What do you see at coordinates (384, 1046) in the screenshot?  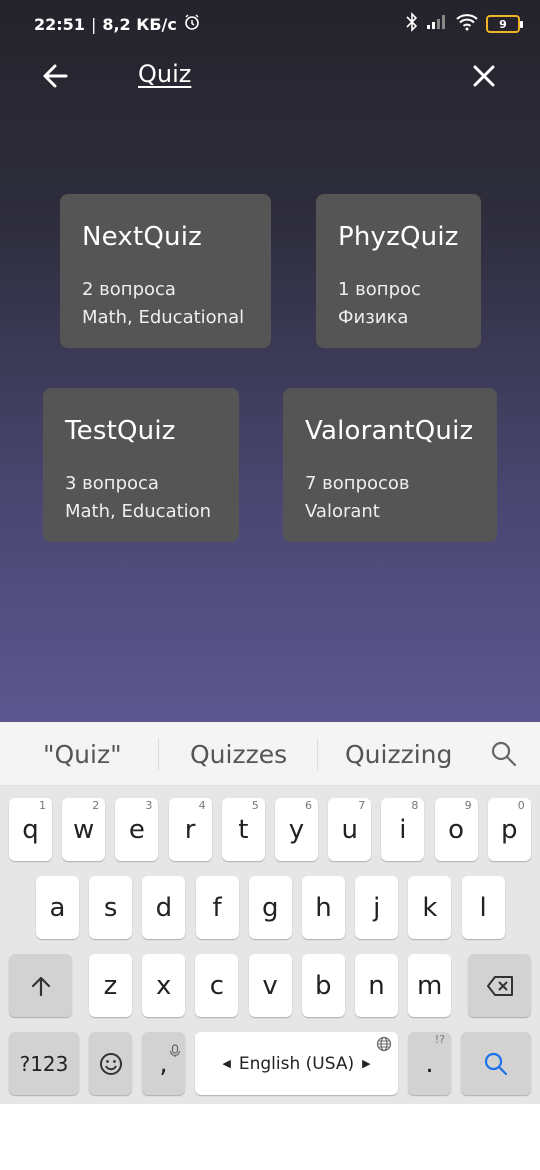 I see `globe-icon` at bounding box center [384, 1046].